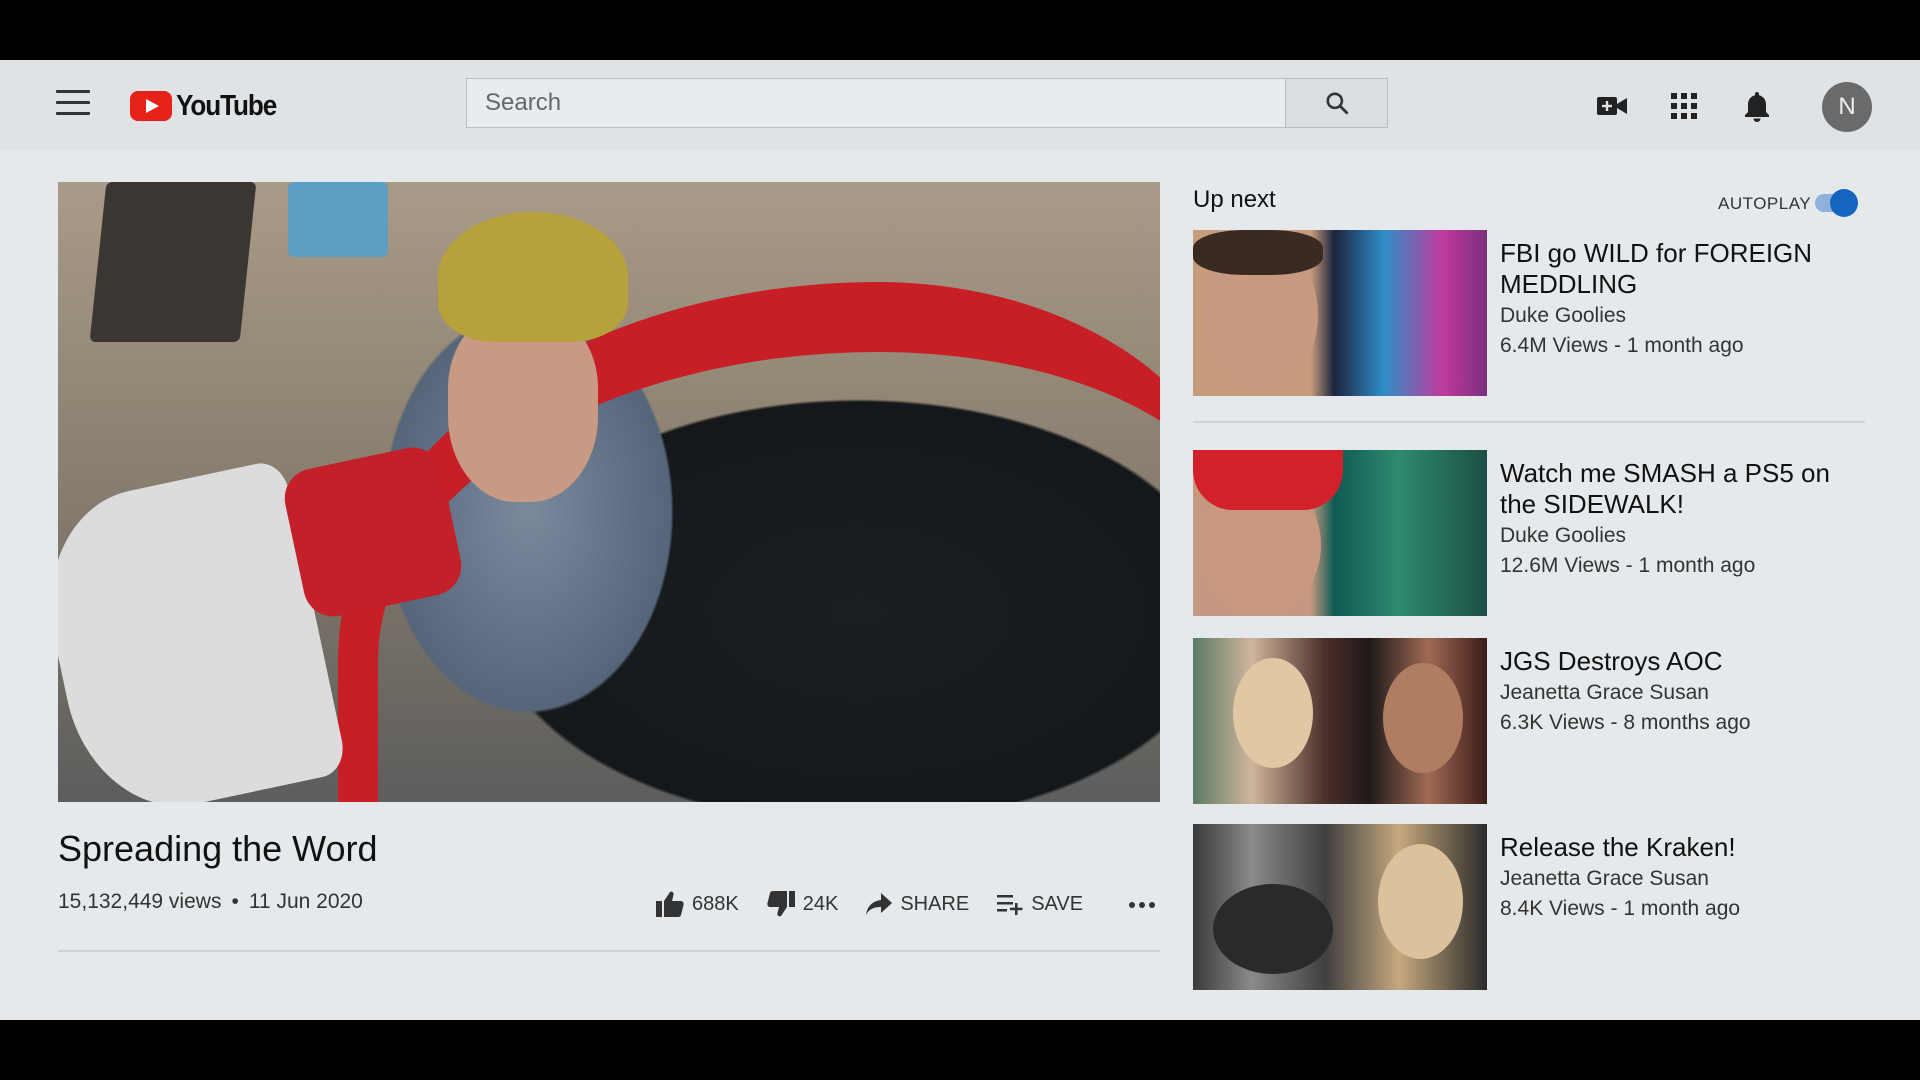 The image size is (1920, 1080). I want to click on share-arrow-icon, so click(879, 904).